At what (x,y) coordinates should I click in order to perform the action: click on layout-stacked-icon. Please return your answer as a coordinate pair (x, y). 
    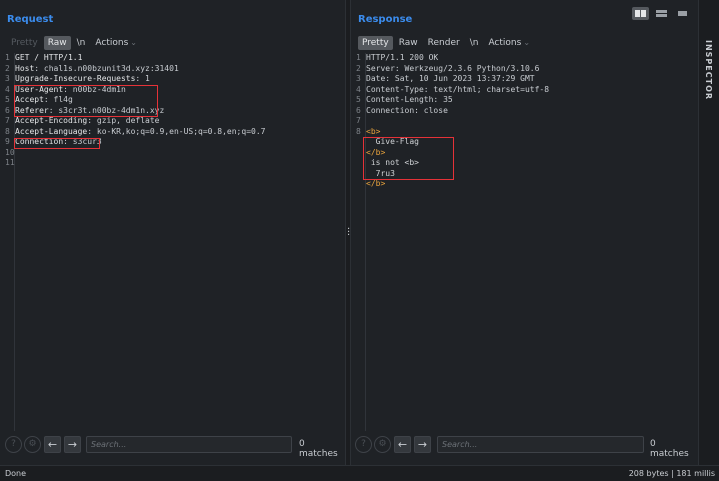
    Looking at the image, I should click on (661, 13).